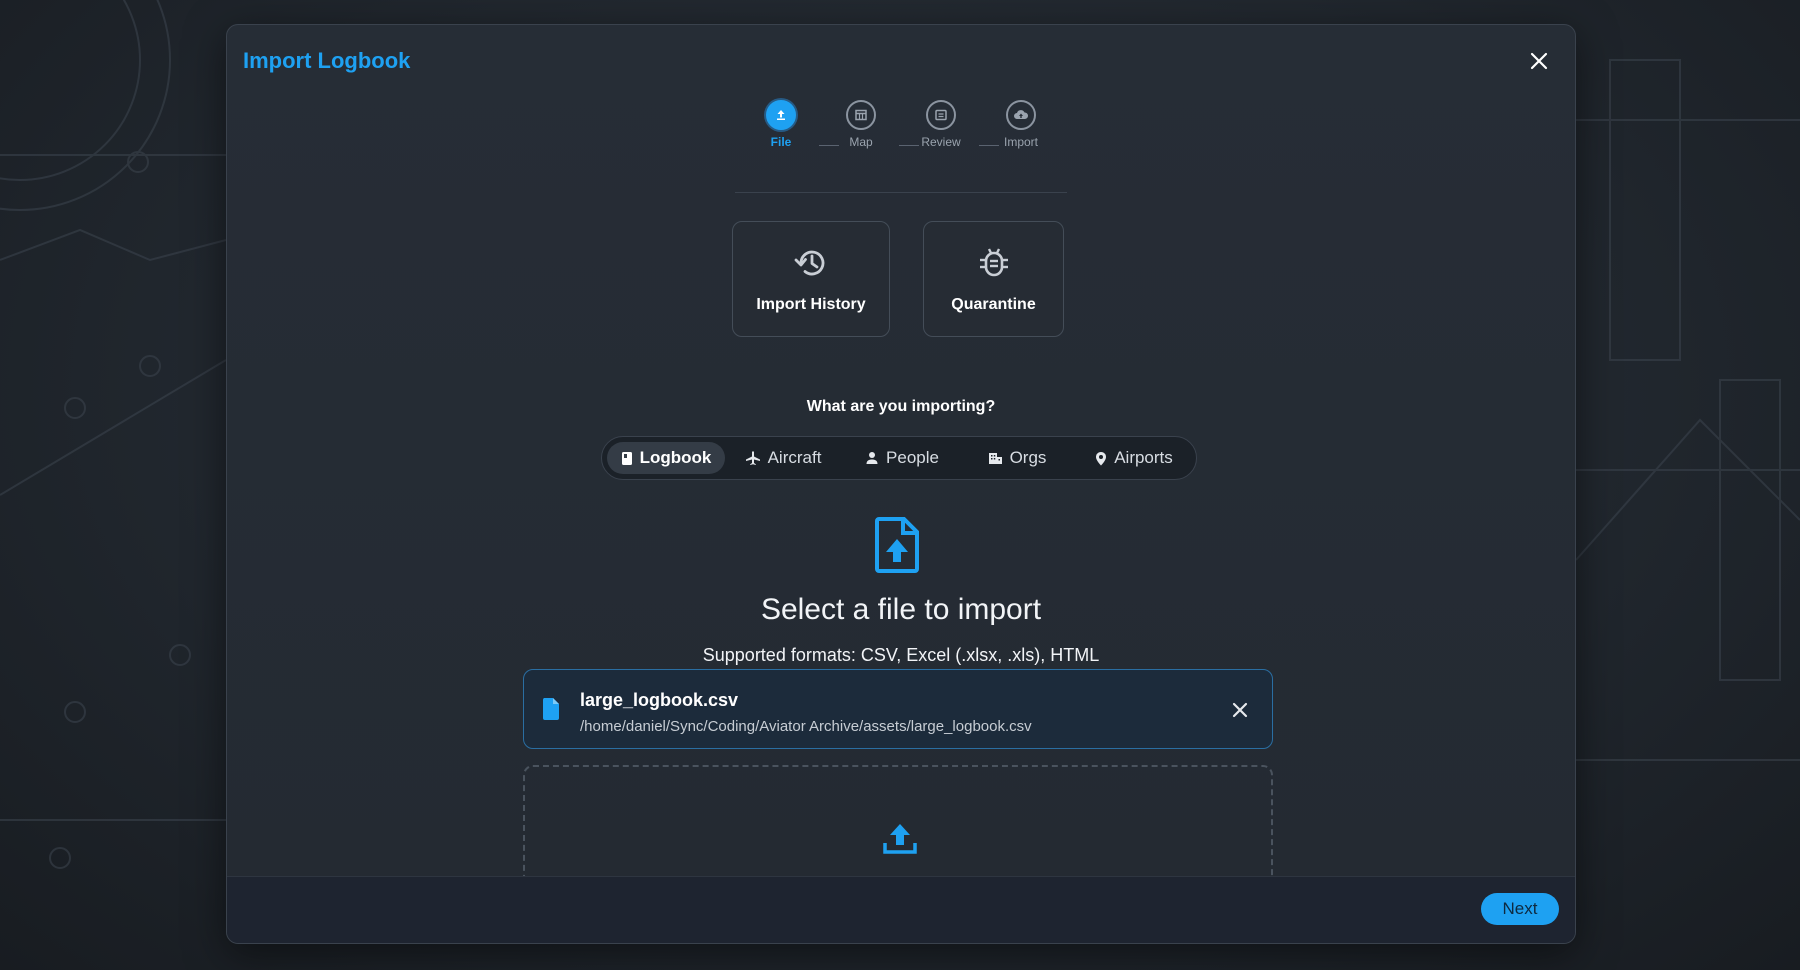  I want to click on table-icon, so click(861, 115).